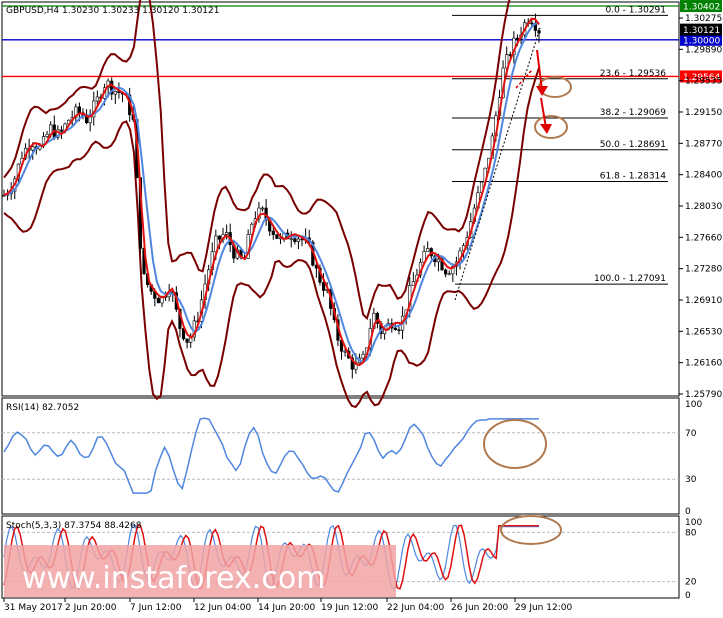 This screenshot has width=723, height=618. What do you see at coordinates (633, 176) in the screenshot?
I see `fib-level-label: 61.8 - 1.28314` at bounding box center [633, 176].